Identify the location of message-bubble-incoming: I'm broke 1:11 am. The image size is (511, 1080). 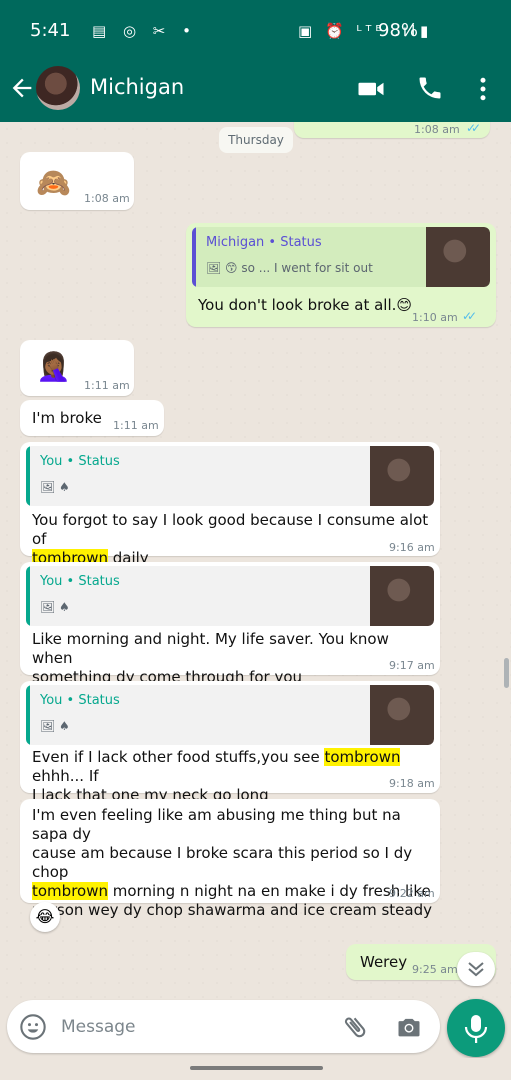
(92, 418).